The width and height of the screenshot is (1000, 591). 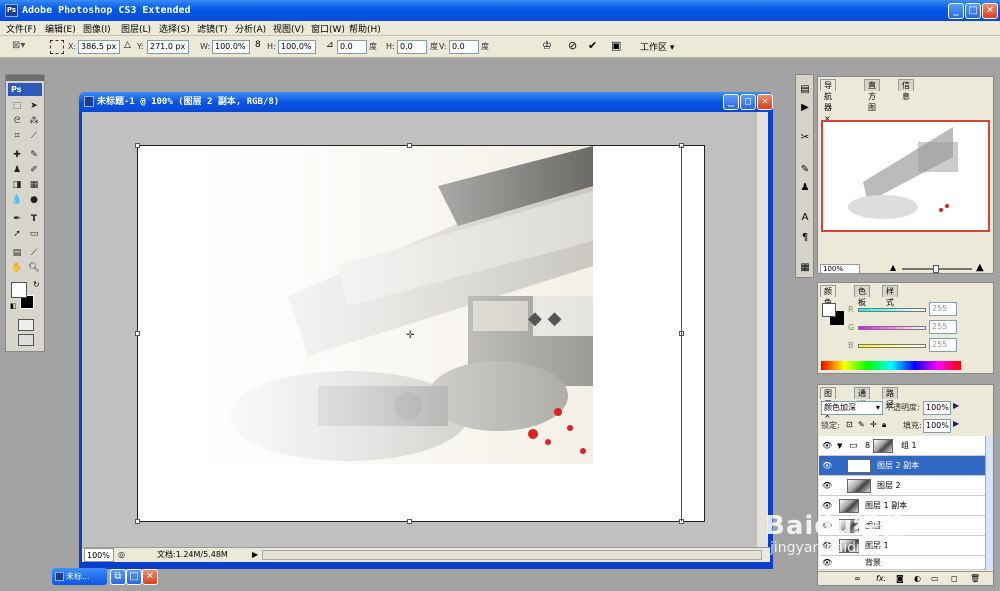 What do you see at coordinates (25, 78) in the screenshot?
I see `toolbox-header` at bounding box center [25, 78].